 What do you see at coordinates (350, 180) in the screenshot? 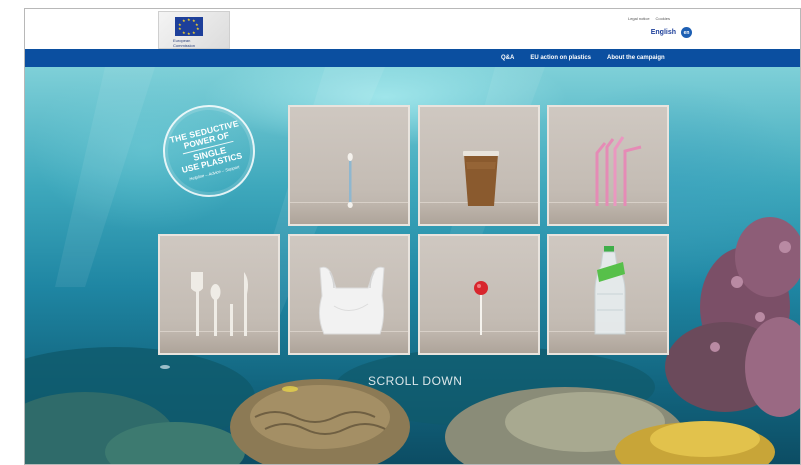
I see `cotton-bud-icon` at bounding box center [350, 180].